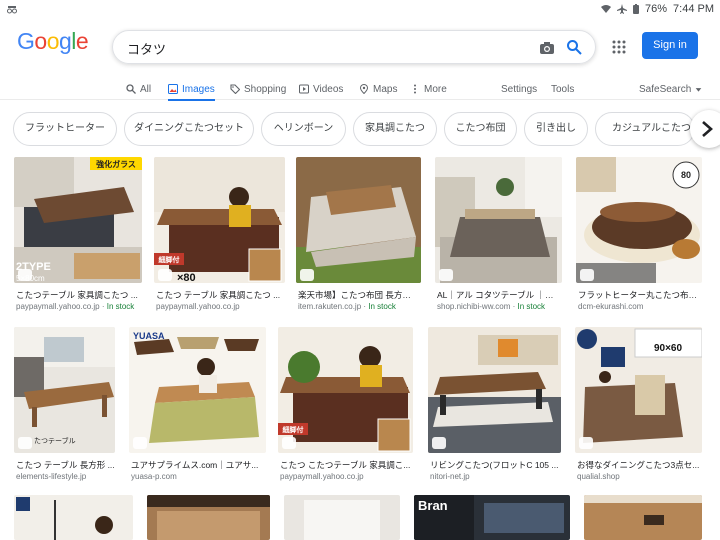  I want to click on battery-level: 76%, so click(656, 9).